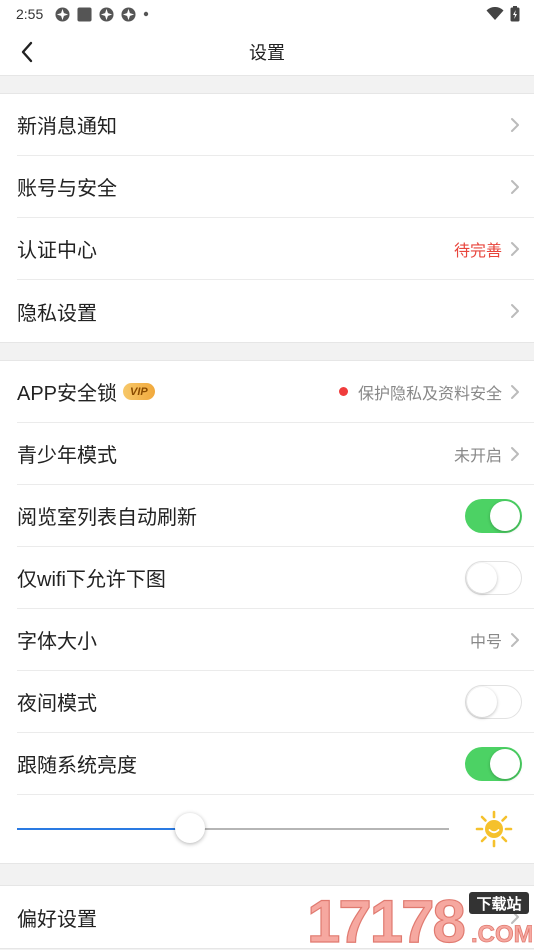 This screenshot has width=534, height=950. I want to click on system-icons, so click(503, 14).